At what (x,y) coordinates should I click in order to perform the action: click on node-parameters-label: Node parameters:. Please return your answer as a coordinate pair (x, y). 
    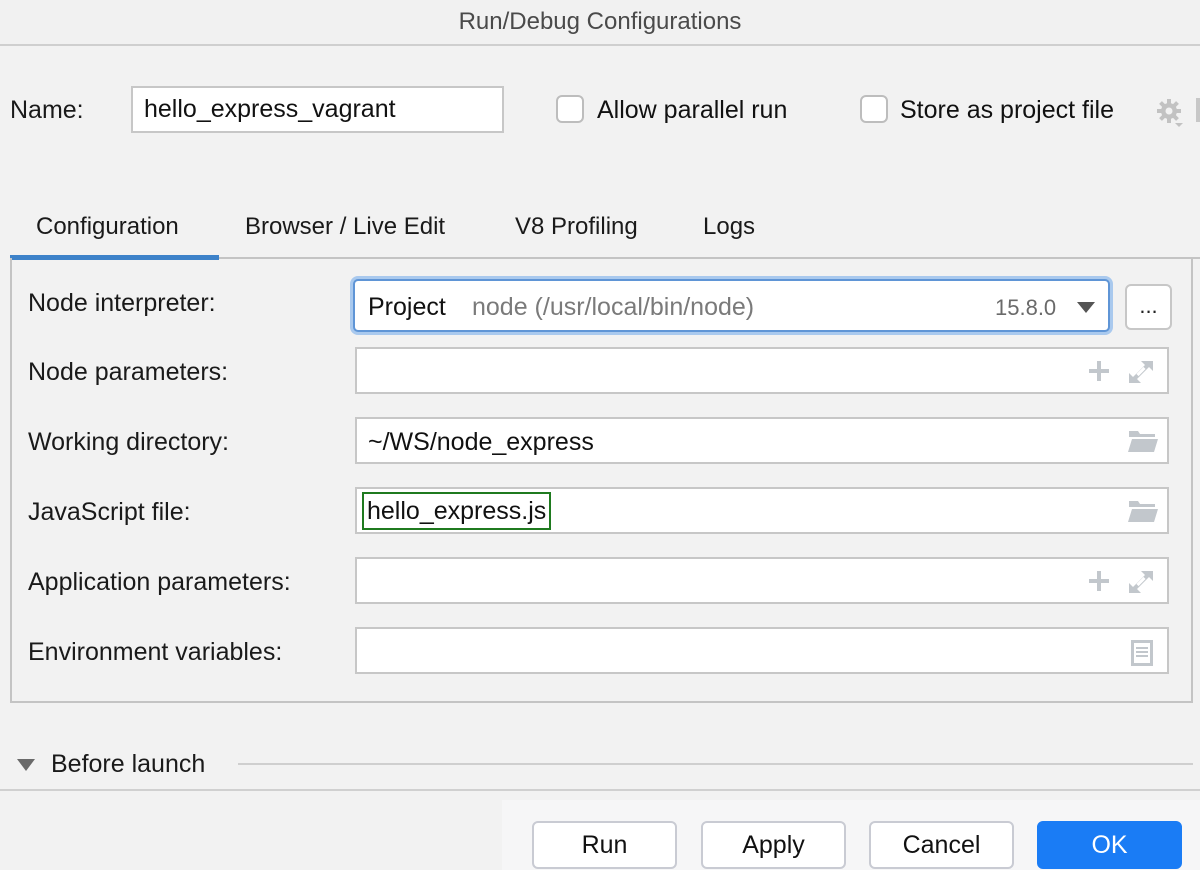
    Looking at the image, I should click on (128, 372).